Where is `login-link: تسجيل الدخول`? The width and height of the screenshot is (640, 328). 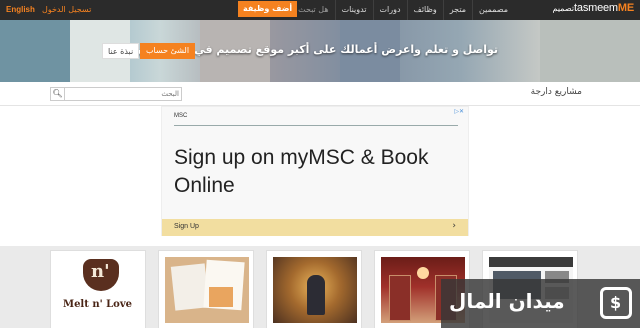 login-link: تسجيل الدخول is located at coordinates (66, 10).